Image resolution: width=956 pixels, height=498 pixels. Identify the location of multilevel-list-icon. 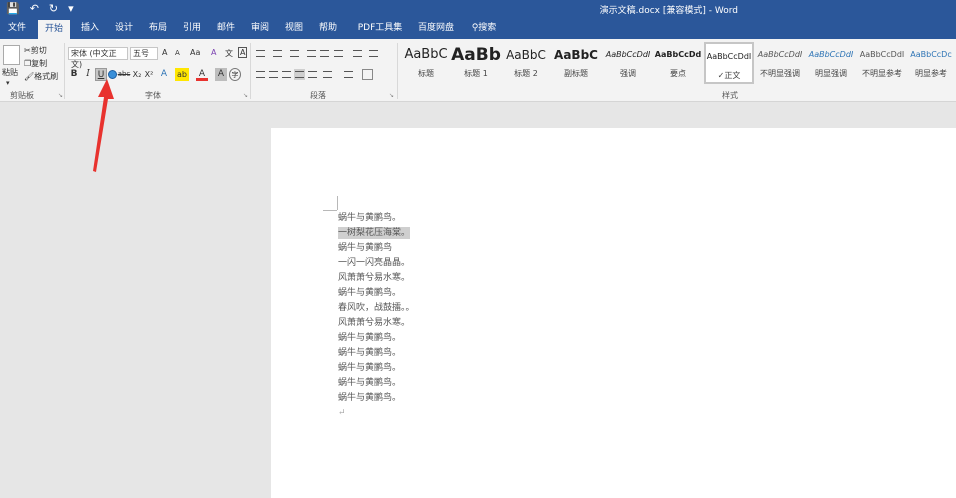
(294, 53).